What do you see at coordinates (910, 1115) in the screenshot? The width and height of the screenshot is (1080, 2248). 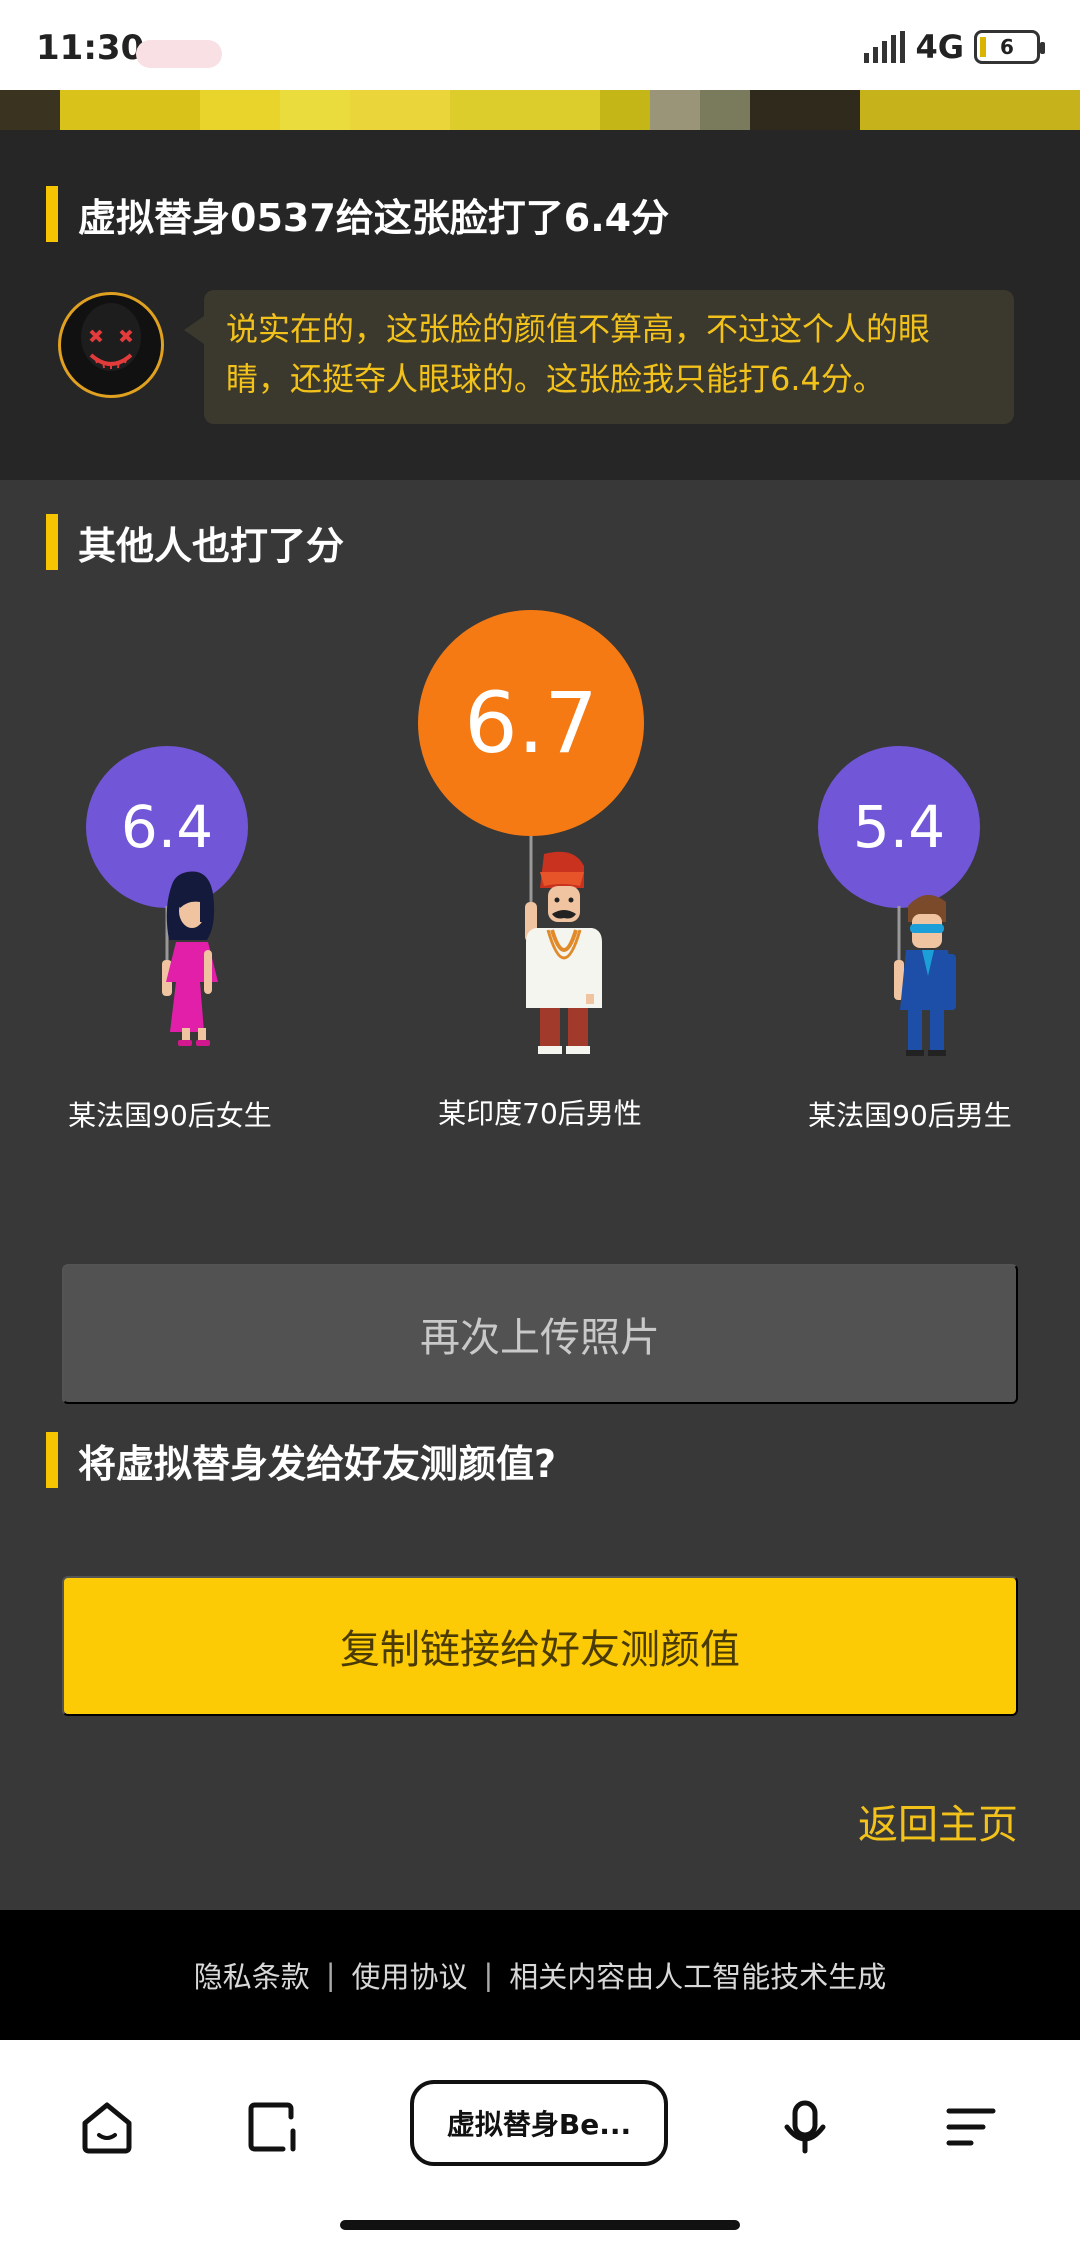 I see `judge-caption: 某法国90后男生` at bounding box center [910, 1115].